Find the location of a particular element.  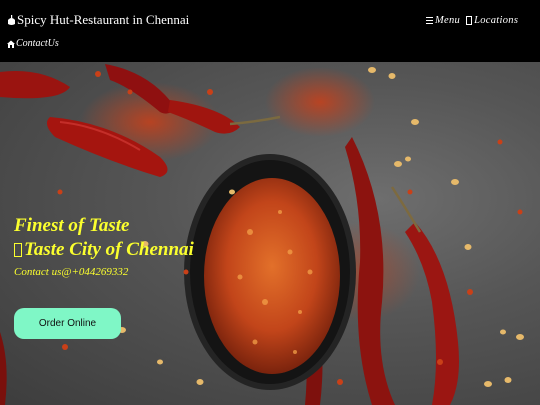

glyph-icon is located at coordinates (18, 250).